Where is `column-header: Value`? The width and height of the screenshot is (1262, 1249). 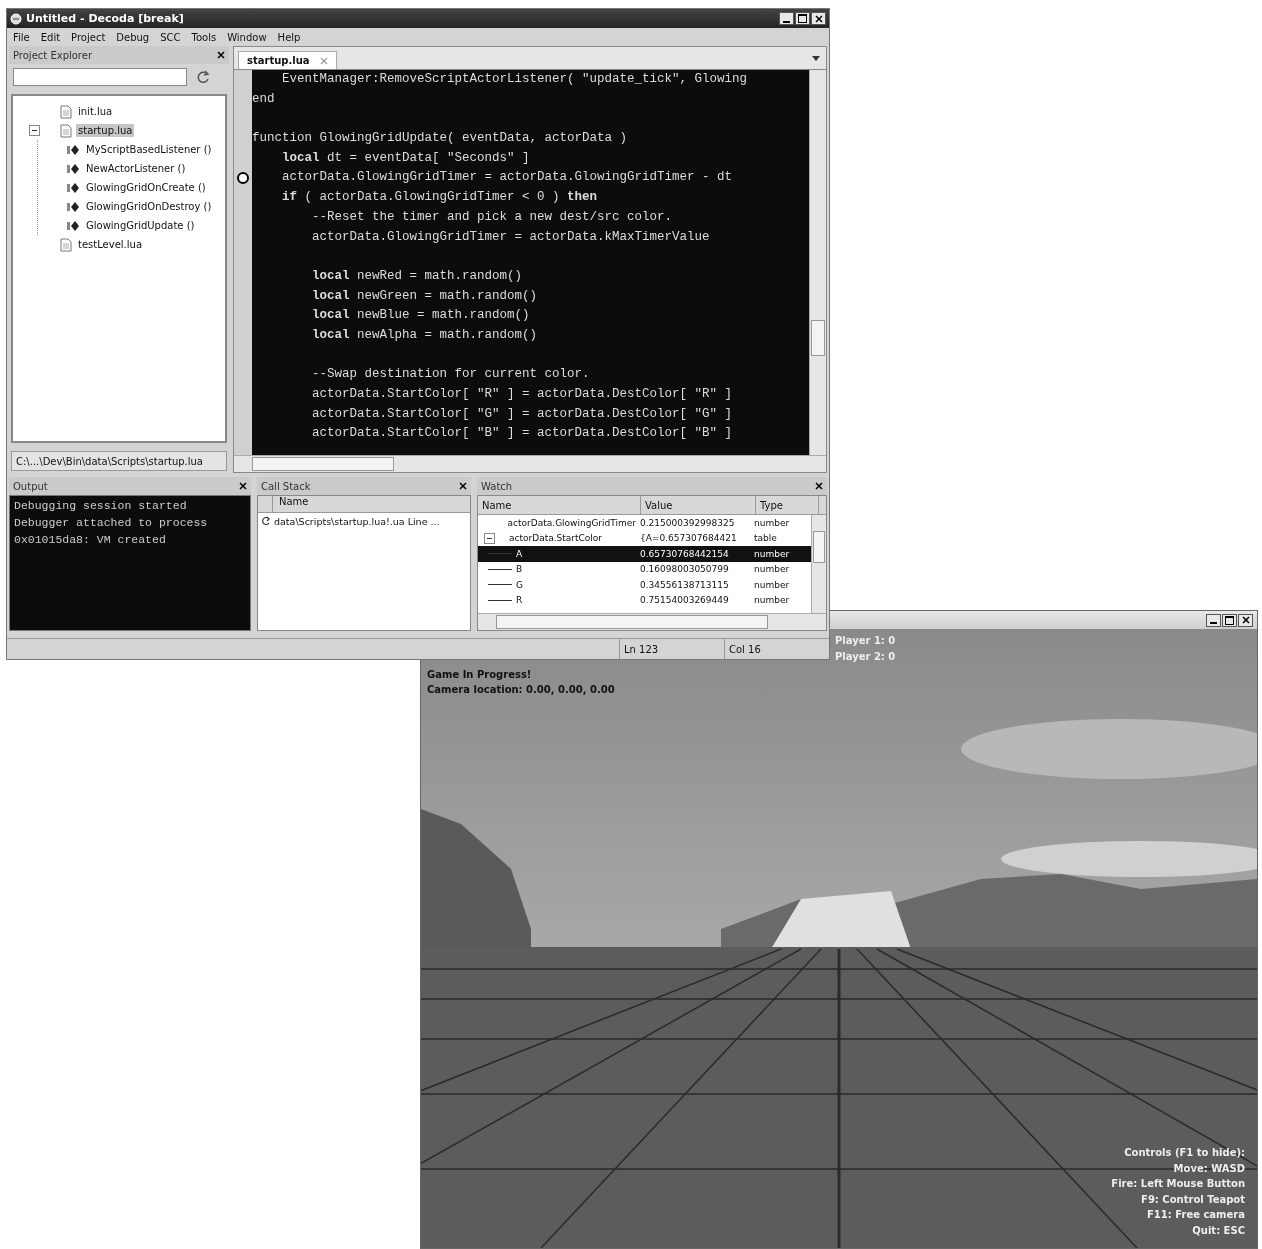
column-header: Value is located at coordinates (698, 505).